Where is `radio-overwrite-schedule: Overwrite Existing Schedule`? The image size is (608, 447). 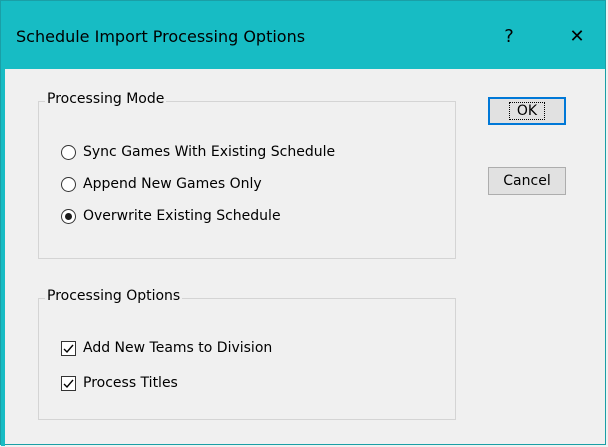 radio-overwrite-schedule: Overwrite Existing Schedule is located at coordinates (171, 216).